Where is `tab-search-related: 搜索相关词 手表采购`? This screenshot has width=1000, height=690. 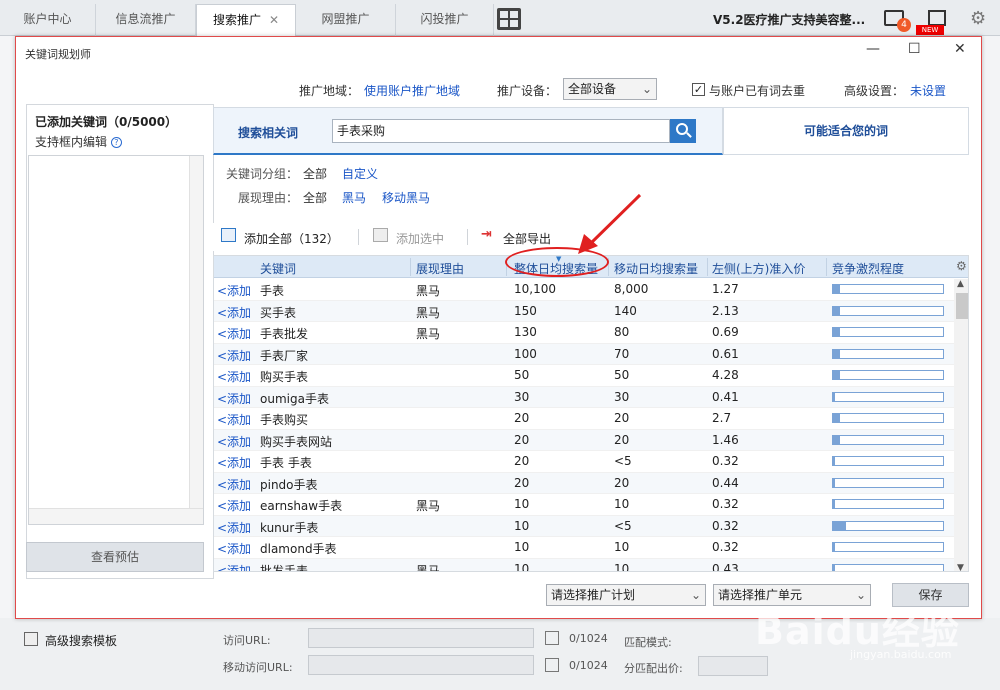
tab-search-related: 搜索相关词 手表采购 is located at coordinates (468, 131).